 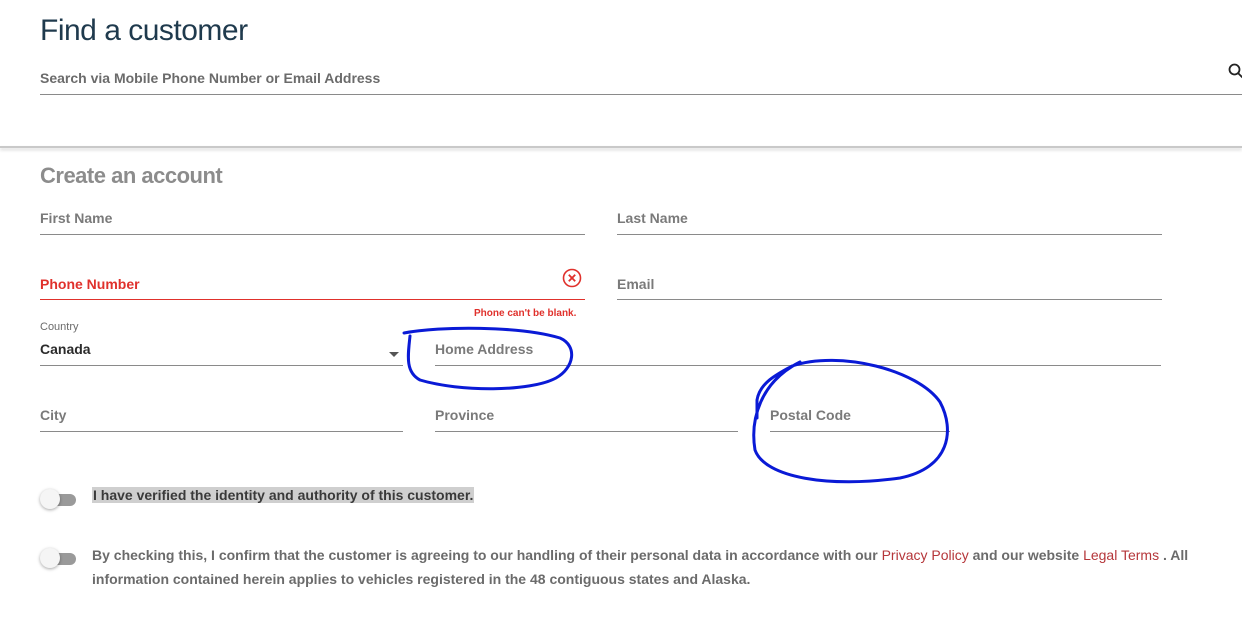 I want to click on annotation-overlay, so click(x=675, y=405).